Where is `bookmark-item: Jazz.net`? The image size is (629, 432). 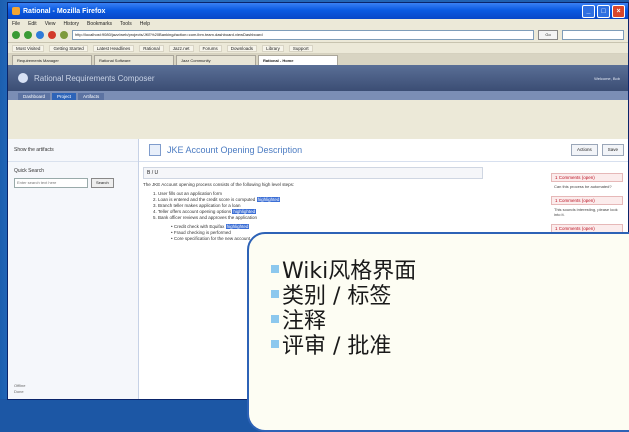
bookmark-item: Jazz.net is located at coordinates (181, 48).